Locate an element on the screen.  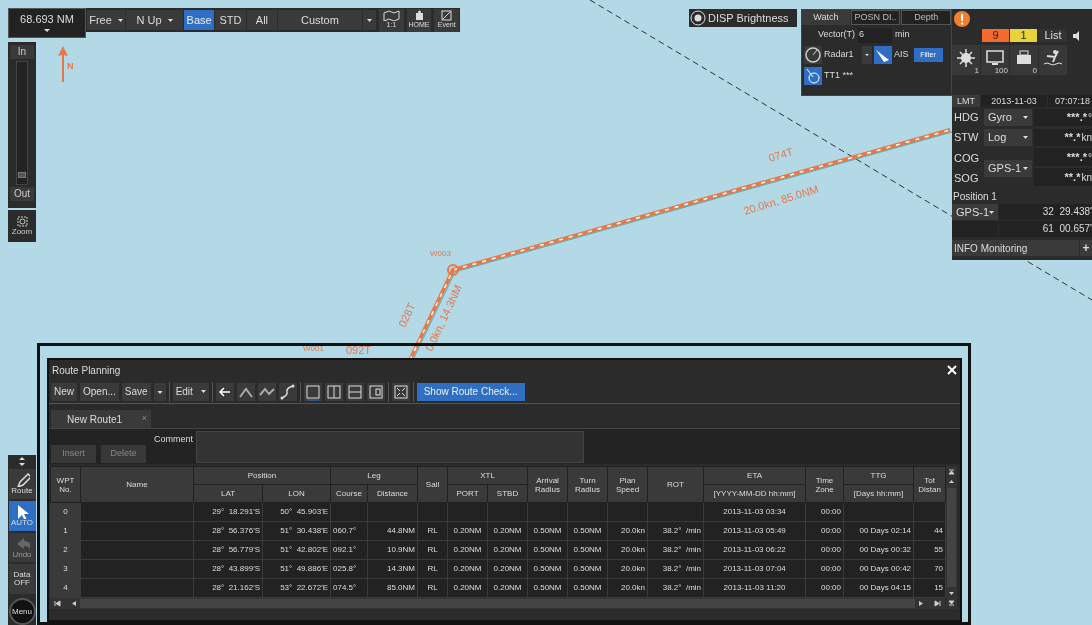
vertical-scrollbar is located at coordinates (952, 537).